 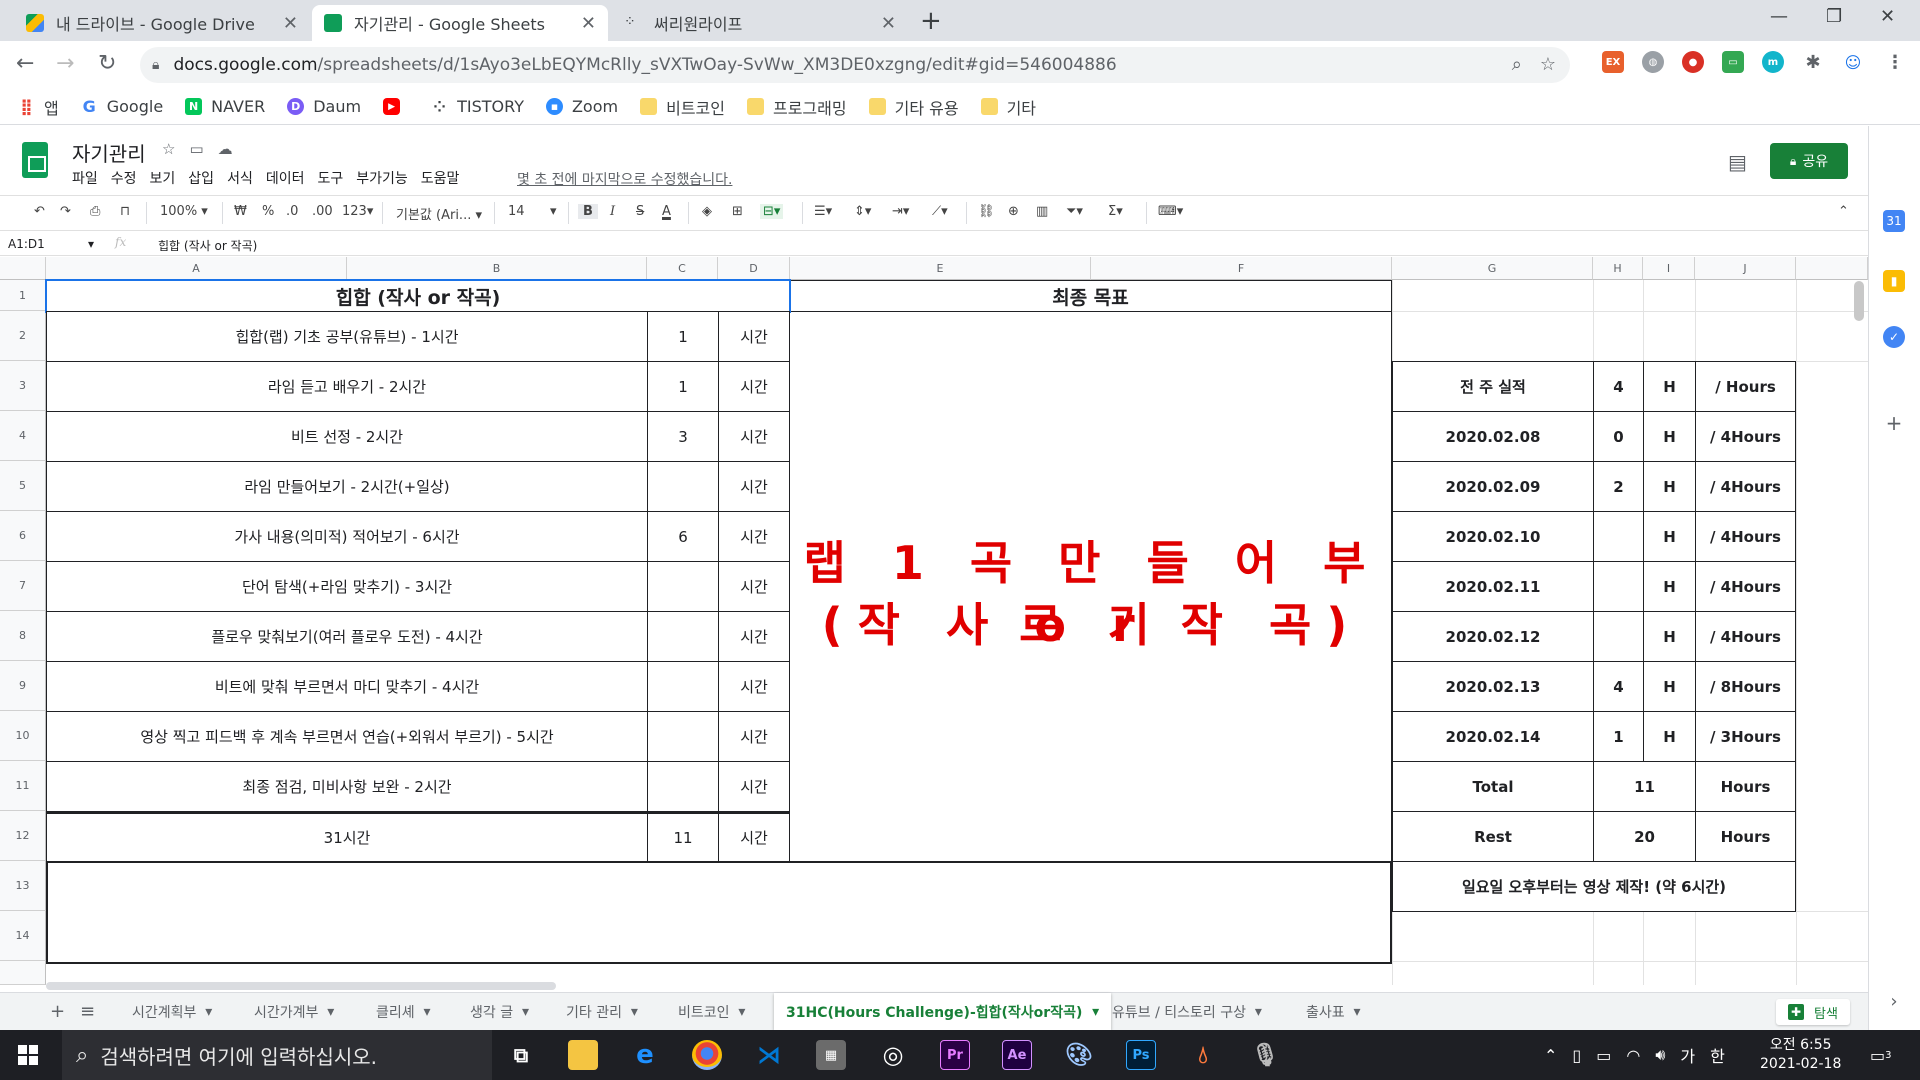 What do you see at coordinates (760, 23) in the screenshot?
I see `browser-tab-tistory: ⁘ 써리원라이프 ✕` at bounding box center [760, 23].